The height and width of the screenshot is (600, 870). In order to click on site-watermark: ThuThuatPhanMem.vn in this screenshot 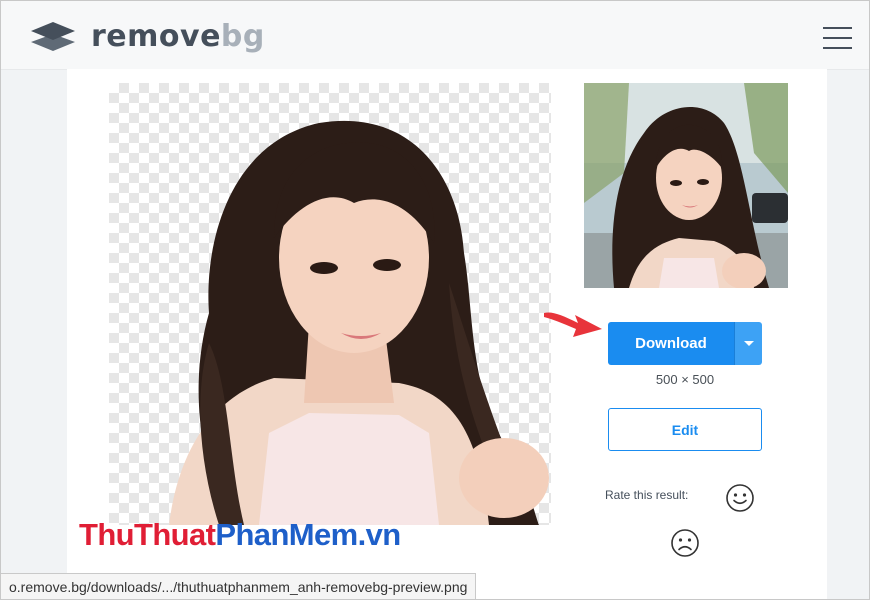, I will do `click(240, 535)`.